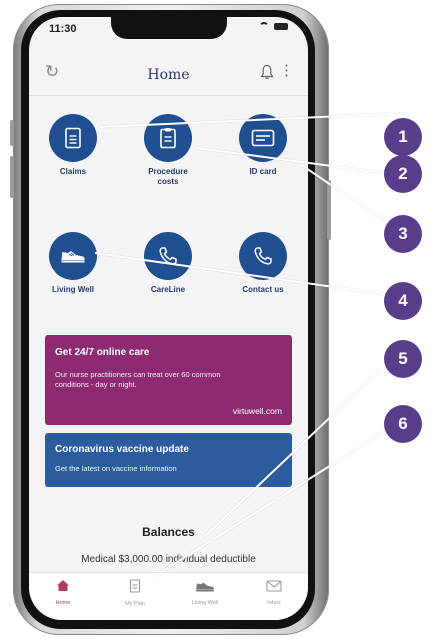  I want to click on balances-title: Balances, so click(168, 532).